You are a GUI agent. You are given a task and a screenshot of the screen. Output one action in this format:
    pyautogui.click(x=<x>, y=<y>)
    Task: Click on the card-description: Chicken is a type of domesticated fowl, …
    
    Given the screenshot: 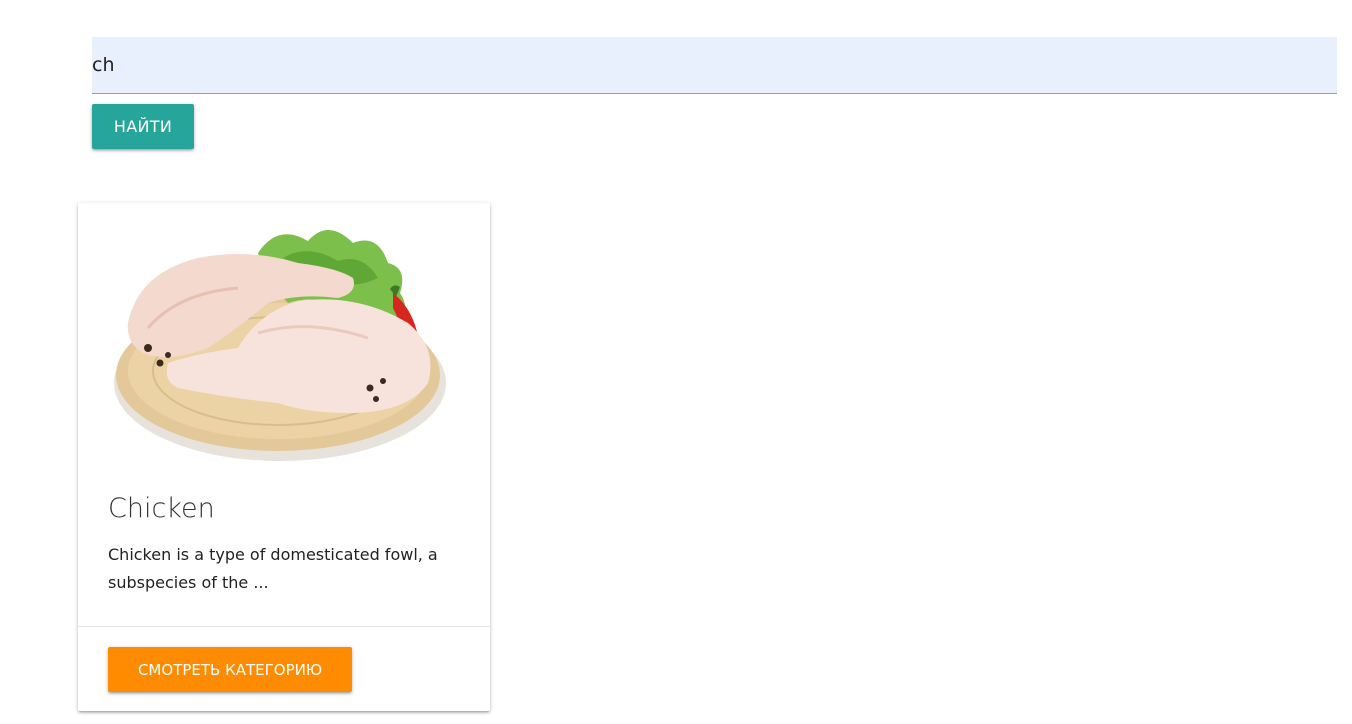 What is the action you would take?
    pyautogui.click(x=273, y=568)
    